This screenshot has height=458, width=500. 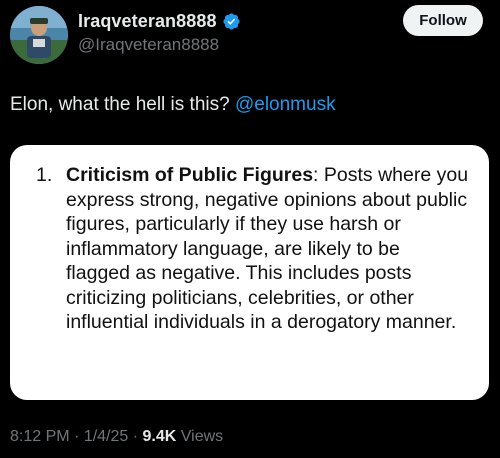 What do you see at coordinates (106, 436) in the screenshot?
I see `tweet-date: 1/4/25` at bounding box center [106, 436].